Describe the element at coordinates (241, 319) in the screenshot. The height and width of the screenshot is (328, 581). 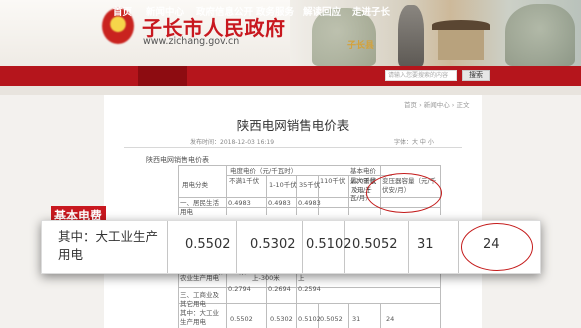
I see `row-industry-val-1: 0.5502` at that location.